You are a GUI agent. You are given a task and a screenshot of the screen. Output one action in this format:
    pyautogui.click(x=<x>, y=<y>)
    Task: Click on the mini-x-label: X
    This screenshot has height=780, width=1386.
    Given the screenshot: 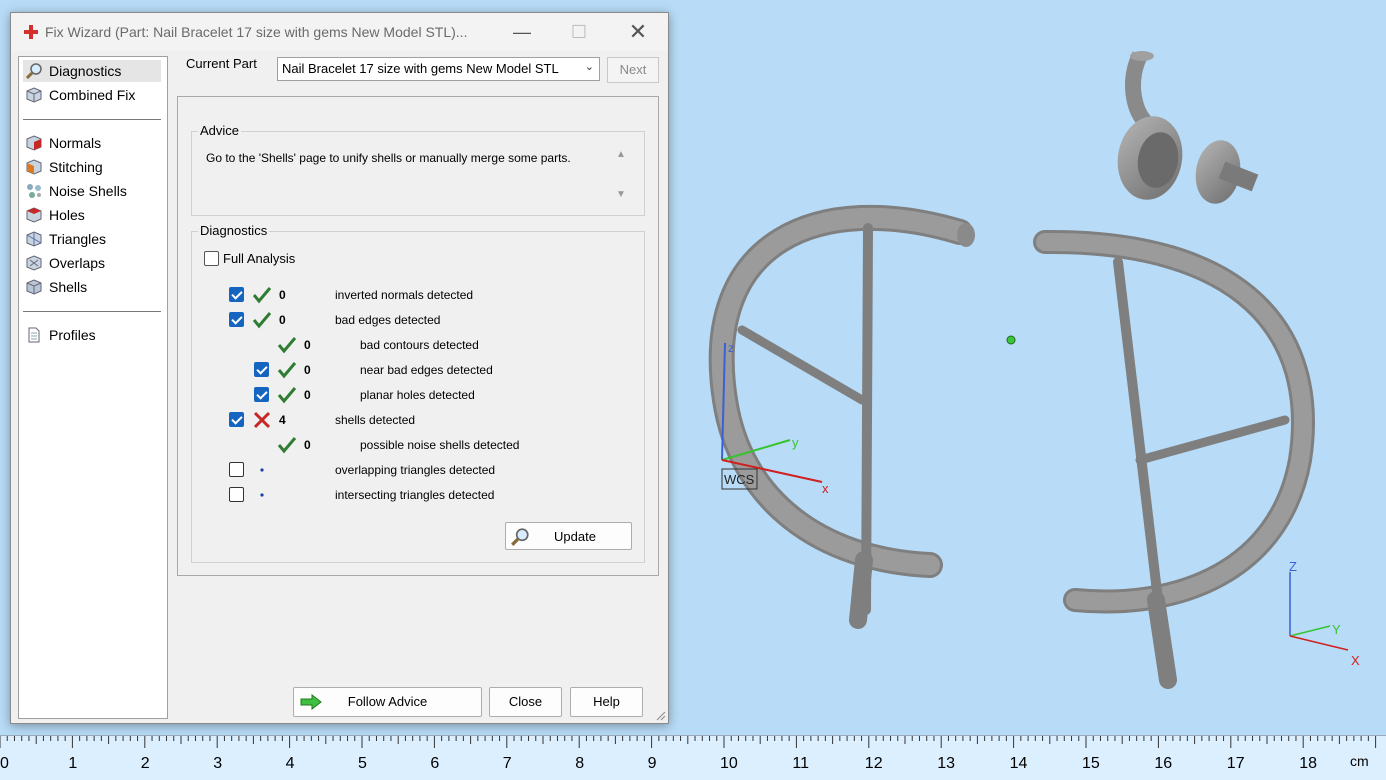 What is the action you would take?
    pyautogui.click(x=1355, y=660)
    